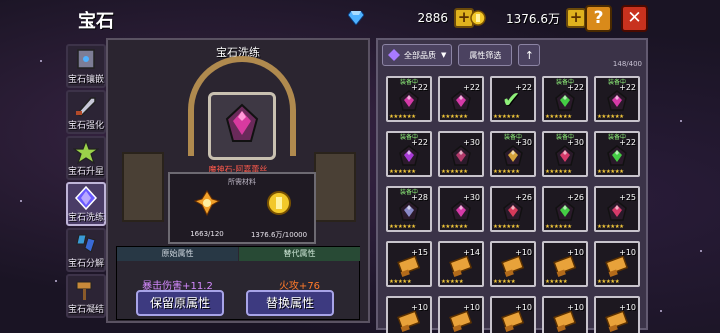 This screenshot has width=720, height=333. I want to click on forge-machine-left, so click(143, 187).